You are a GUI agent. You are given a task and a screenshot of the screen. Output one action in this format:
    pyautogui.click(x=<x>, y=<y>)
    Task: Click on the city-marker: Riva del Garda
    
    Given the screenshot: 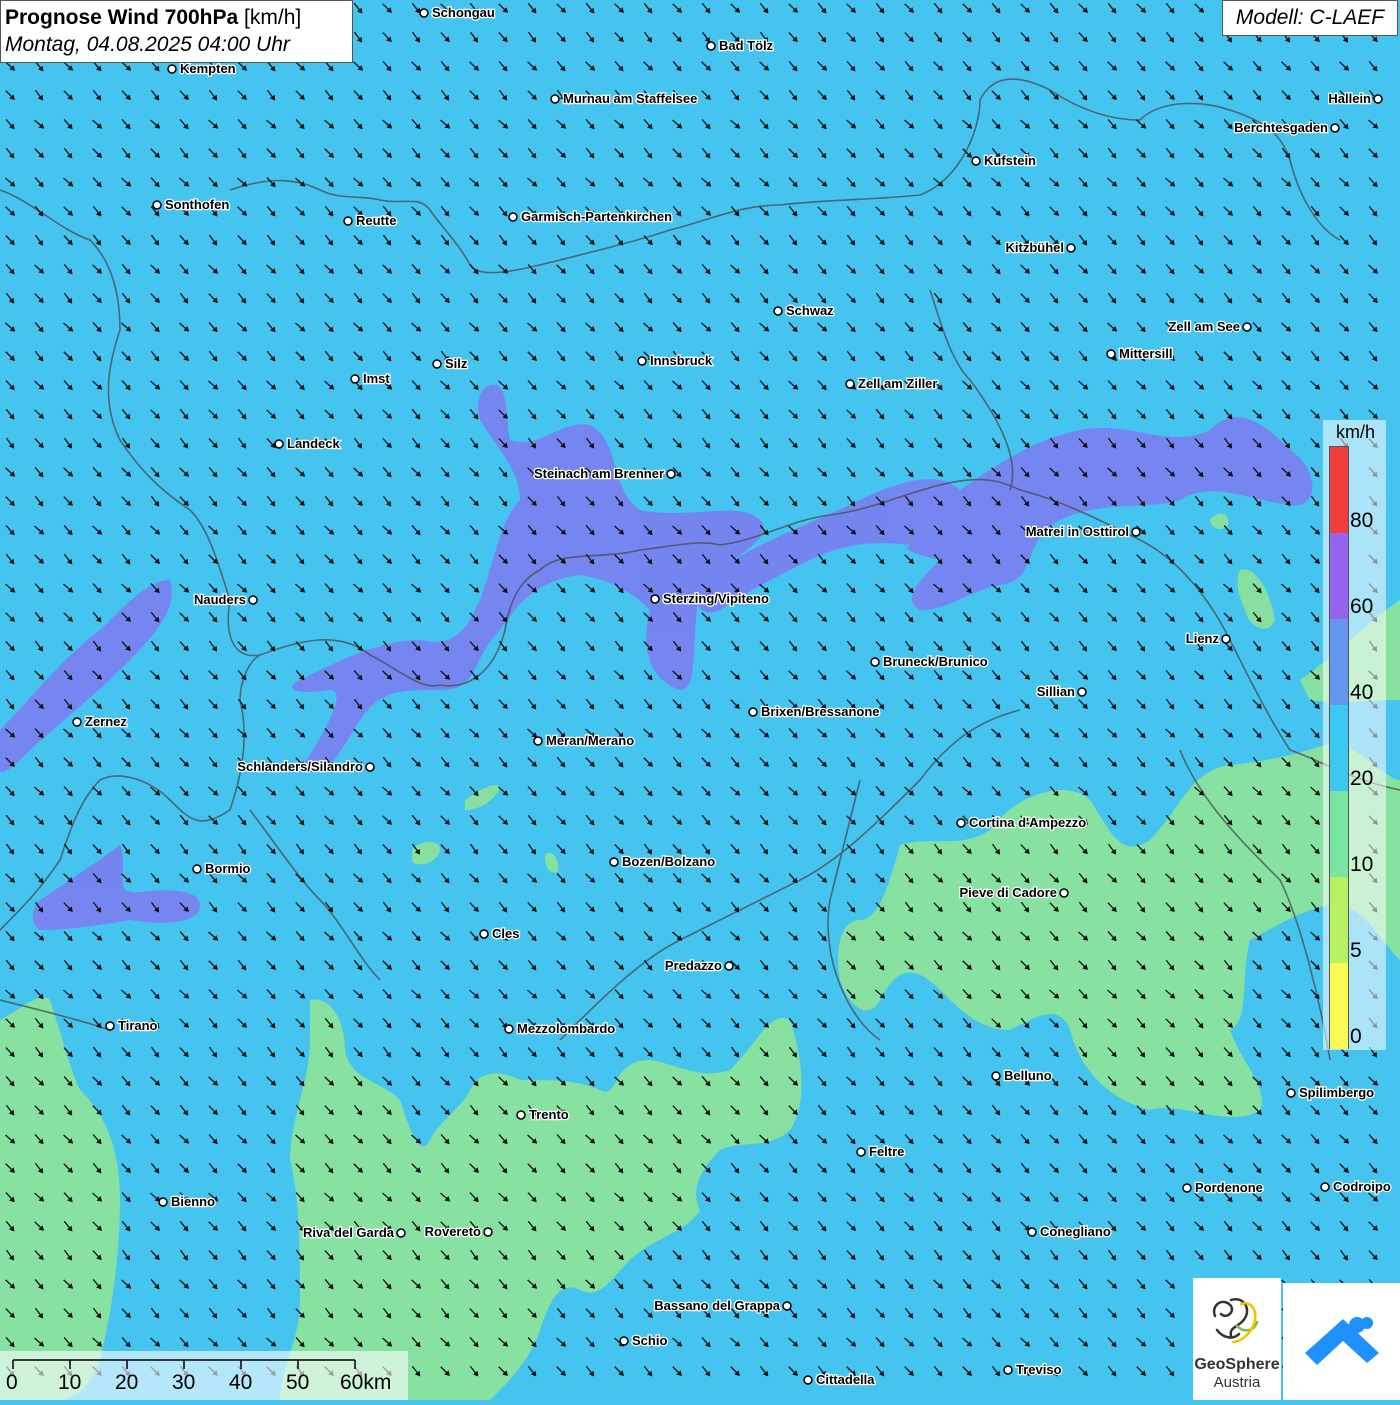 What is the action you would take?
    pyautogui.click(x=354, y=1232)
    